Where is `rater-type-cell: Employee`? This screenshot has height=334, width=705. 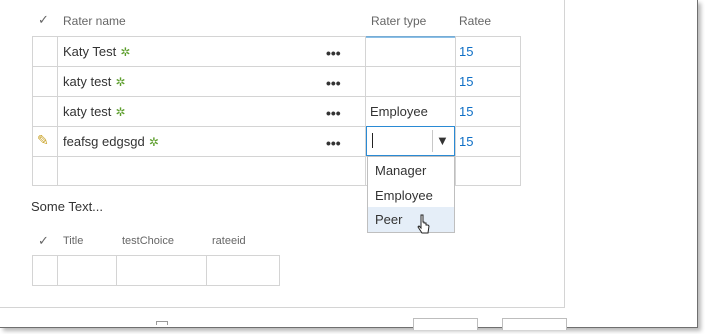
rater-type-cell: Employee is located at coordinates (399, 111).